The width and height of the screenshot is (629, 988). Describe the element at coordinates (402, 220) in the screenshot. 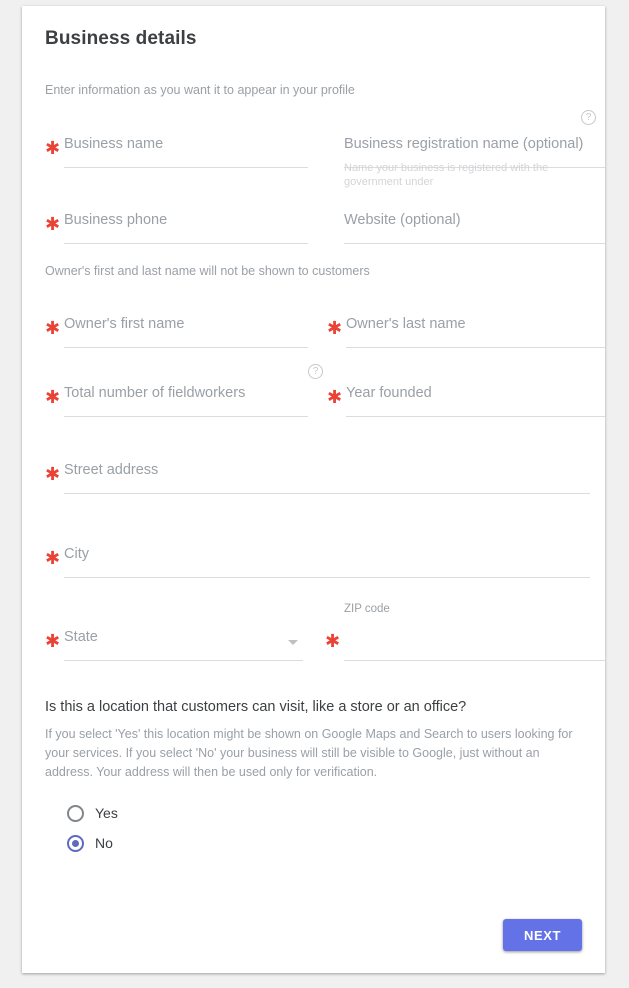

I see `field-label-website: Website (optional)` at that location.